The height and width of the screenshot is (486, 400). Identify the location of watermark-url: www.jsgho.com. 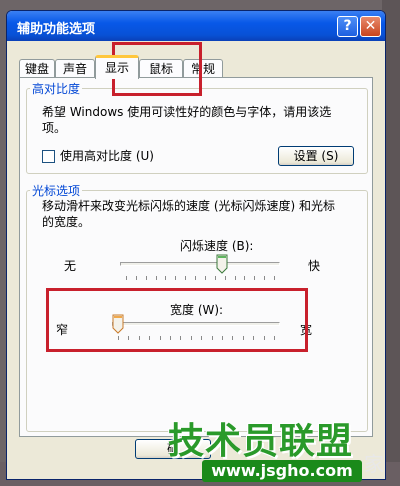
(282, 471).